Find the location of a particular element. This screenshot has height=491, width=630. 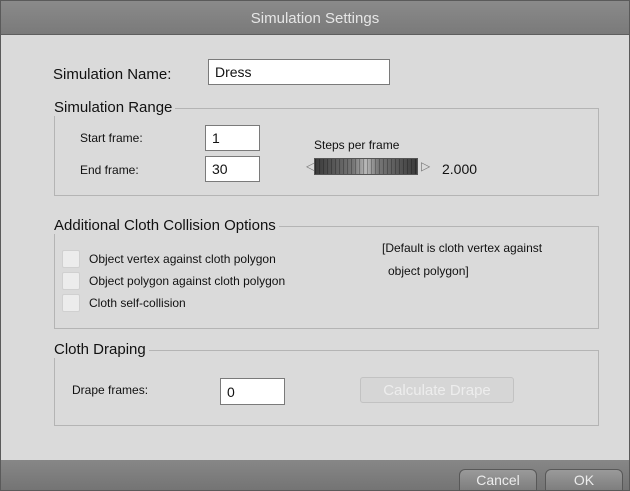

steps-per-frame-value: 2.000 is located at coordinates (460, 169).